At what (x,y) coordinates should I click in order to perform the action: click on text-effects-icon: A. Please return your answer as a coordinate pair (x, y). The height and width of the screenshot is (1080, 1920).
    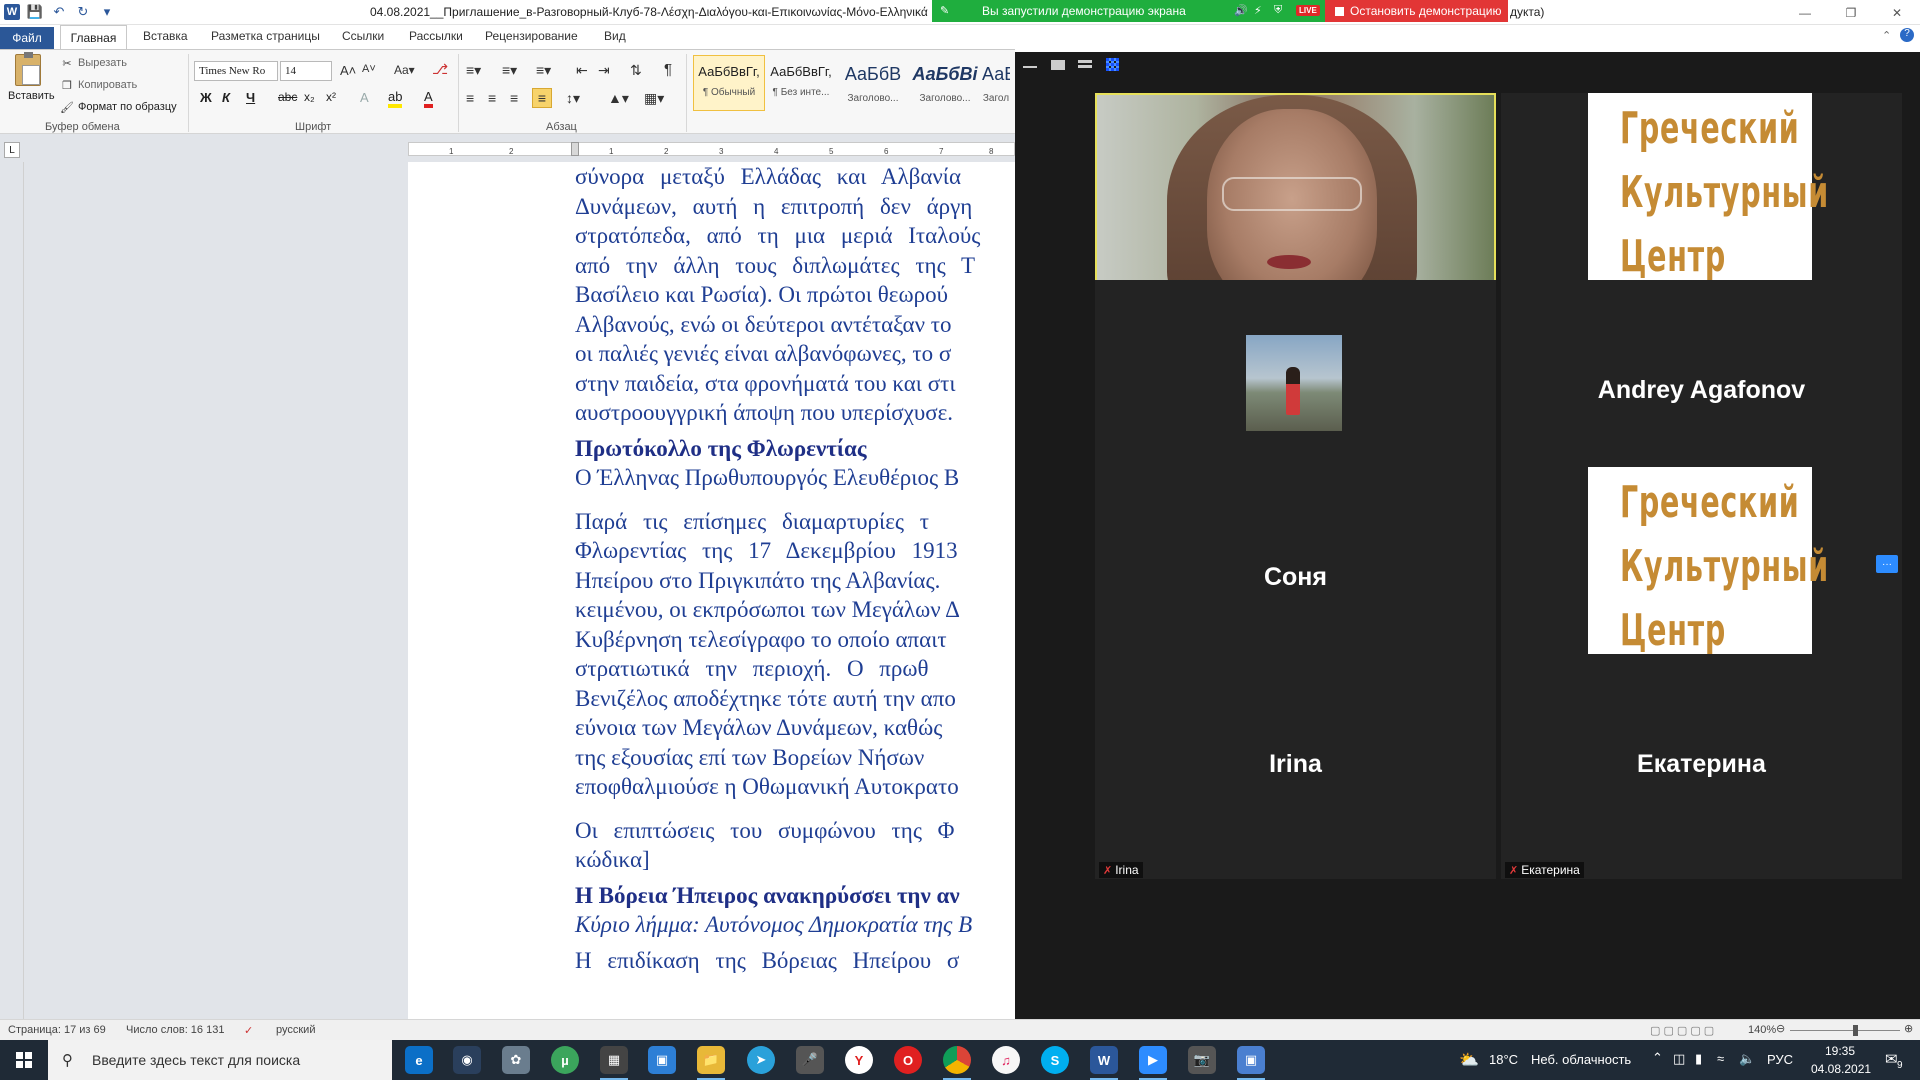
    Looking at the image, I should click on (364, 97).